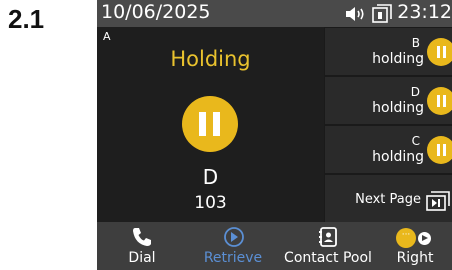  I want to click on status-bar: 10/06/2025 23:12, so click(274, 13).